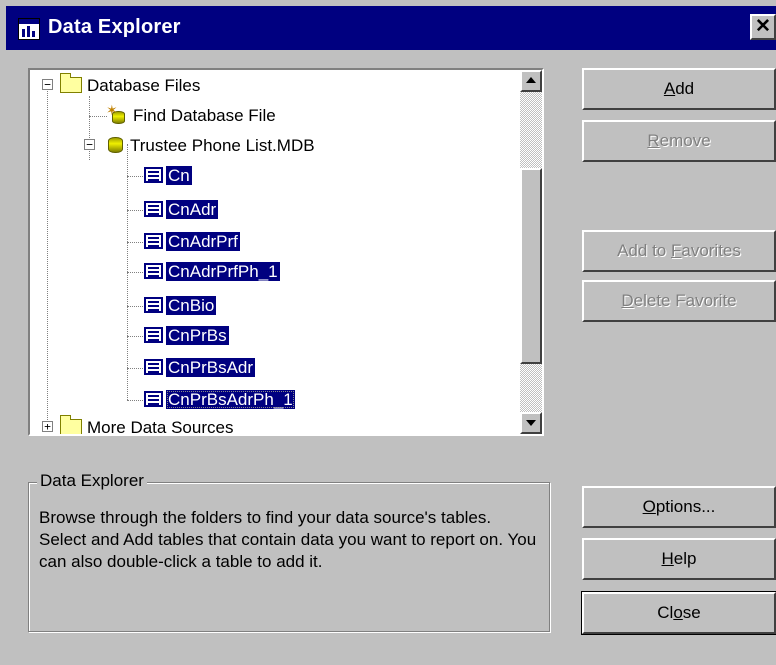  What do you see at coordinates (627, 300) in the screenshot?
I see `button-accesskey: D` at bounding box center [627, 300].